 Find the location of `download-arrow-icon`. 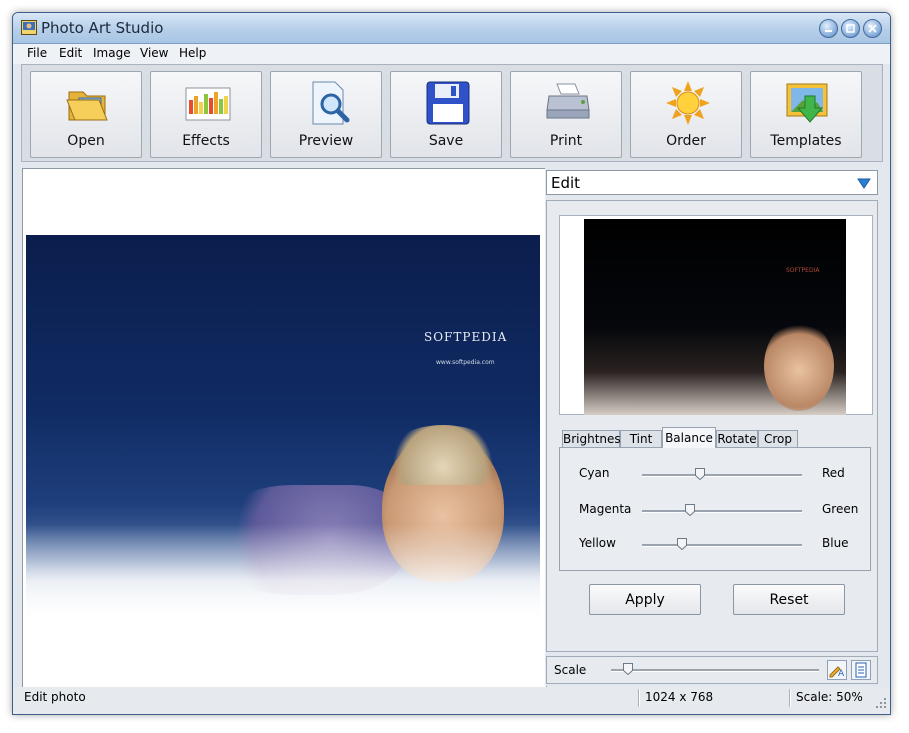

download-arrow-icon is located at coordinates (807, 103).